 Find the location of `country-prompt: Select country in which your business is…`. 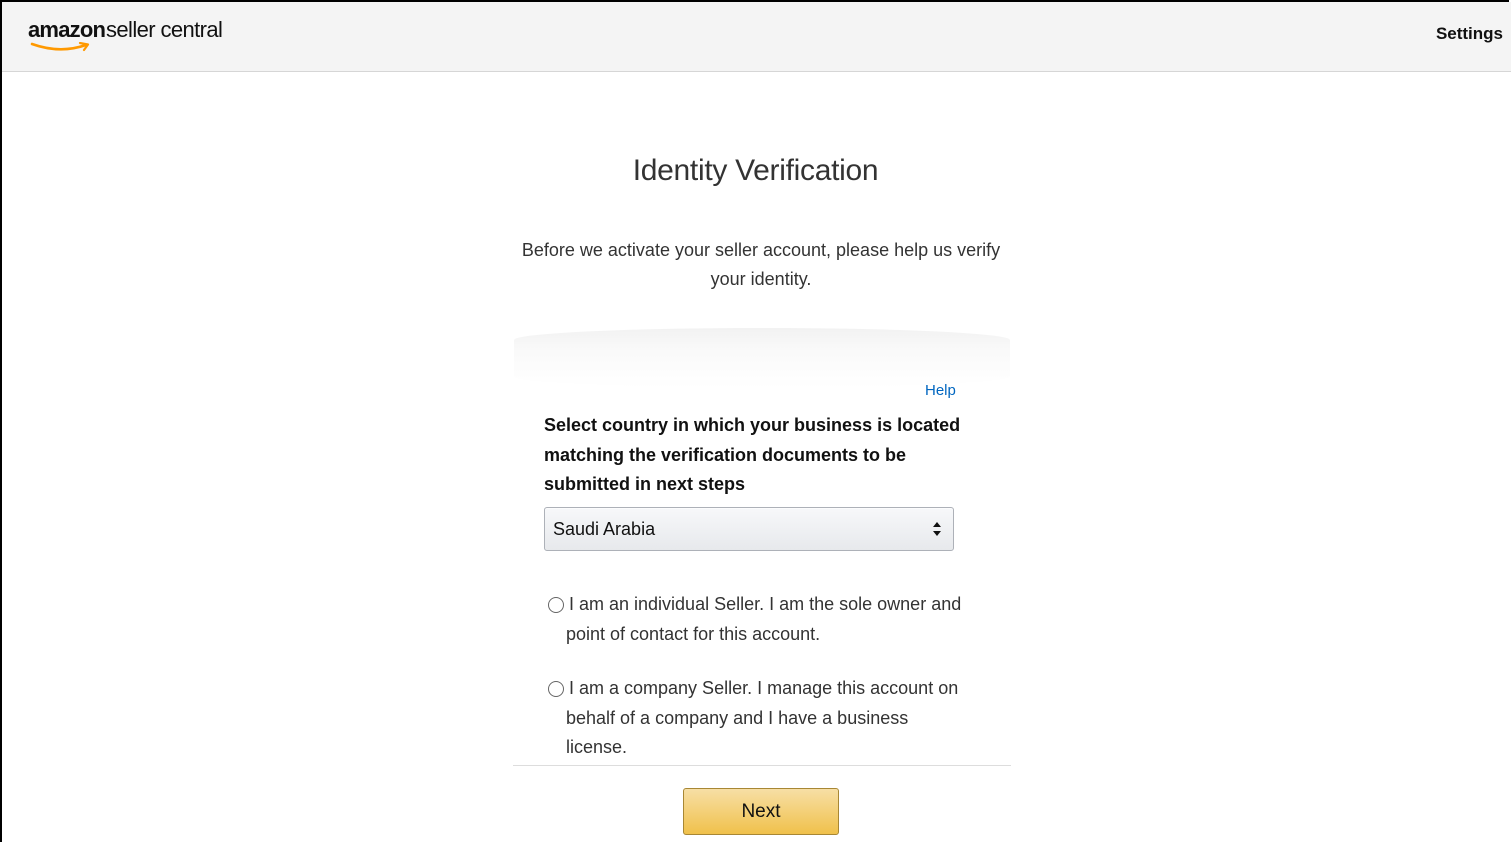

country-prompt: Select country in which your business is… is located at coordinates (752, 454).